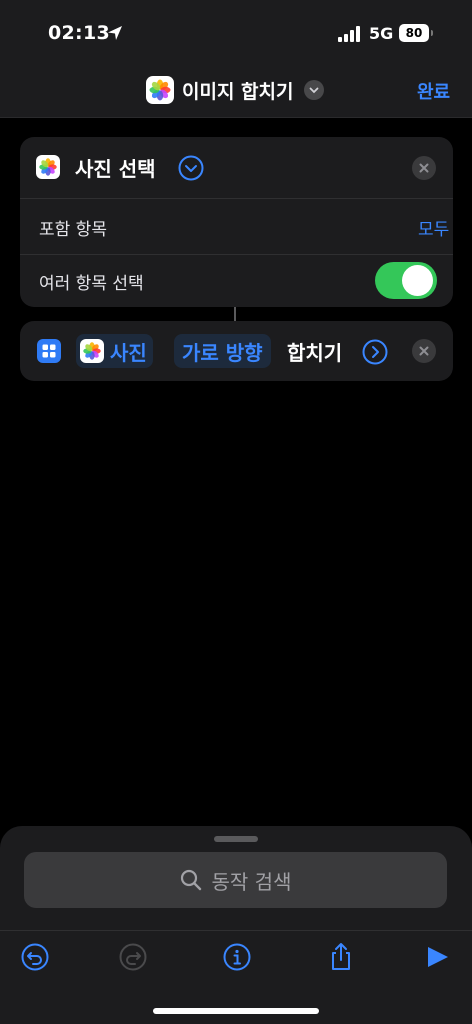  Describe the element at coordinates (349, 34) in the screenshot. I see `signal-icon` at that location.